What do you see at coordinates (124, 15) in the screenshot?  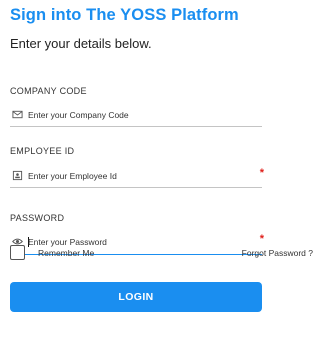 I see `page-title: Sign into The YOSS Platform` at bounding box center [124, 15].